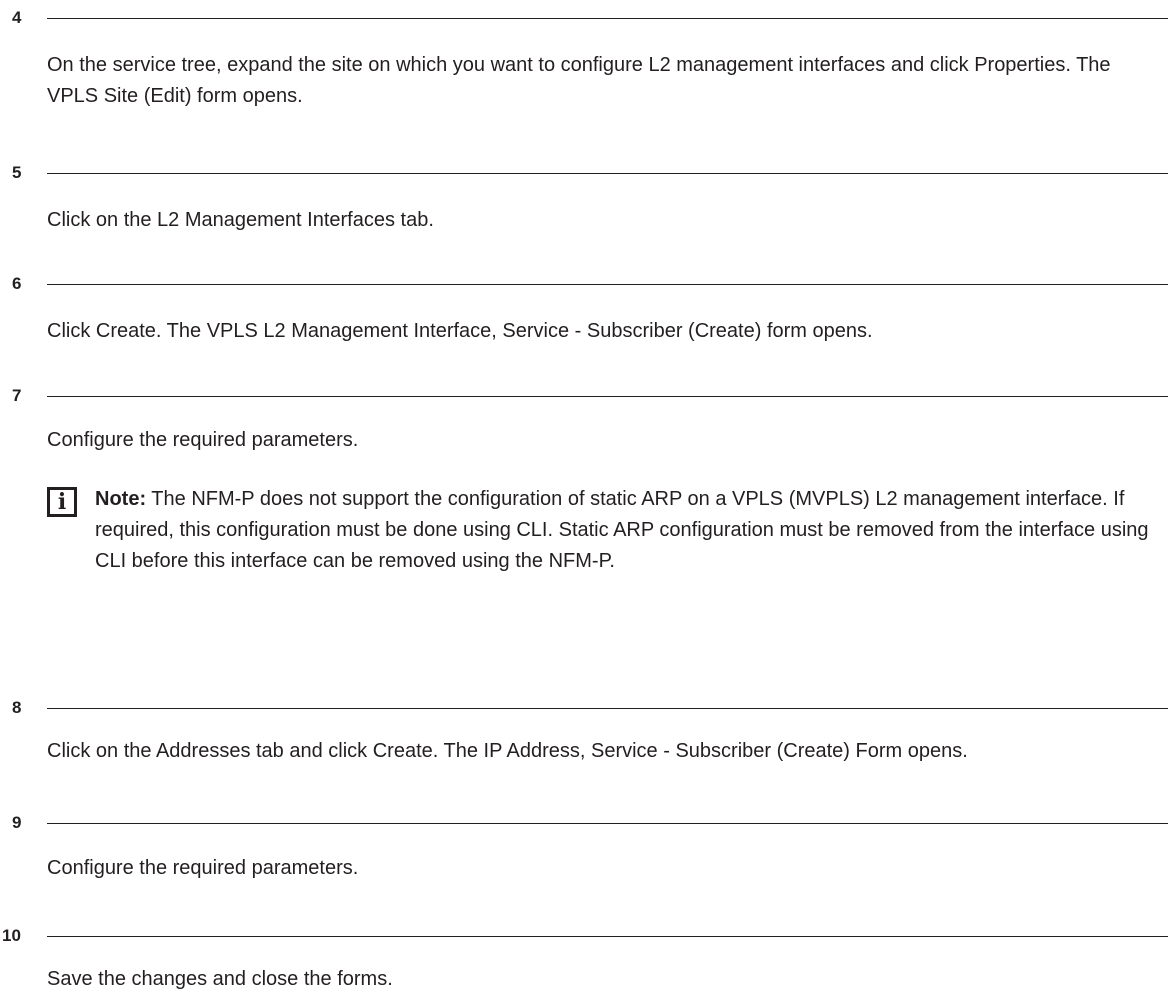 This screenshot has height=995, width=1174. I want to click on step-number: 10, so click(11, 935).